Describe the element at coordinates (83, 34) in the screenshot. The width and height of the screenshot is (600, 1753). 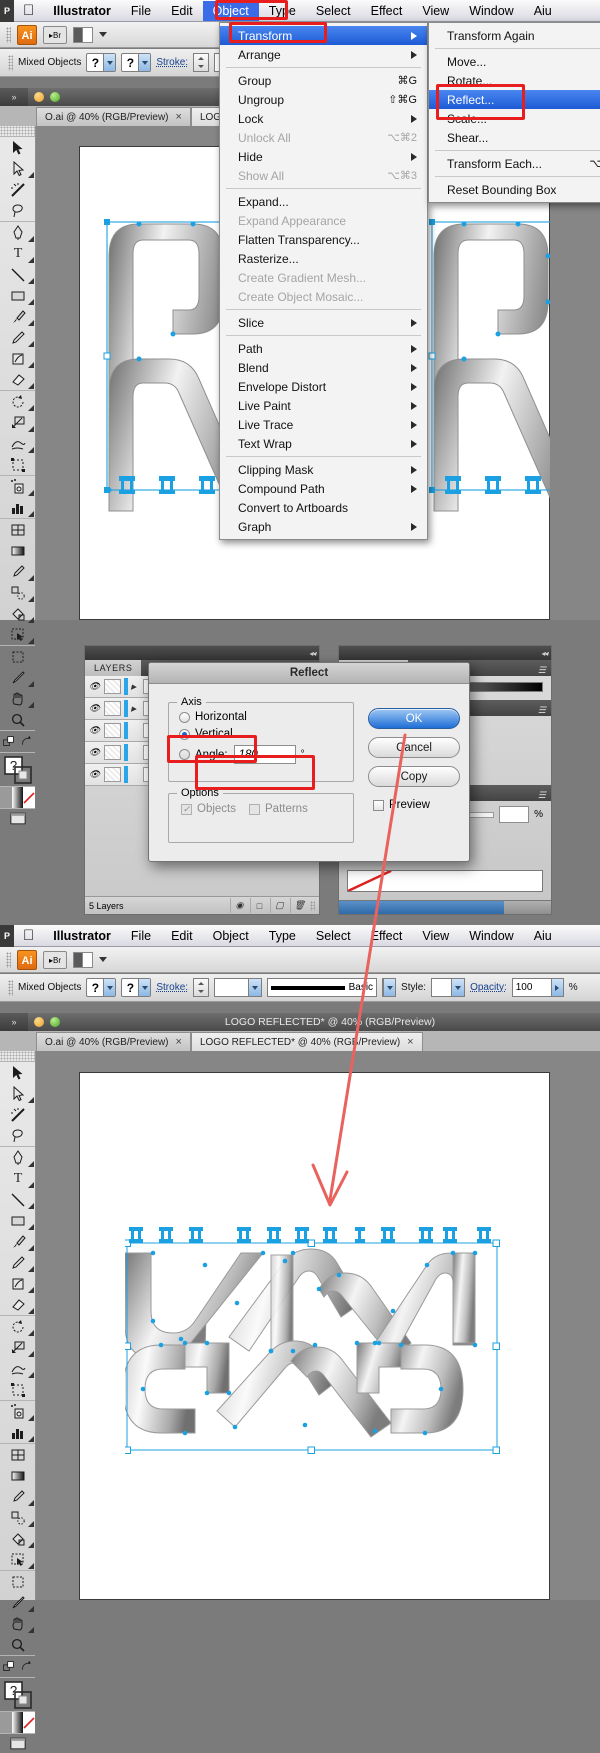
I see `arrange-documents-icon` at that location.